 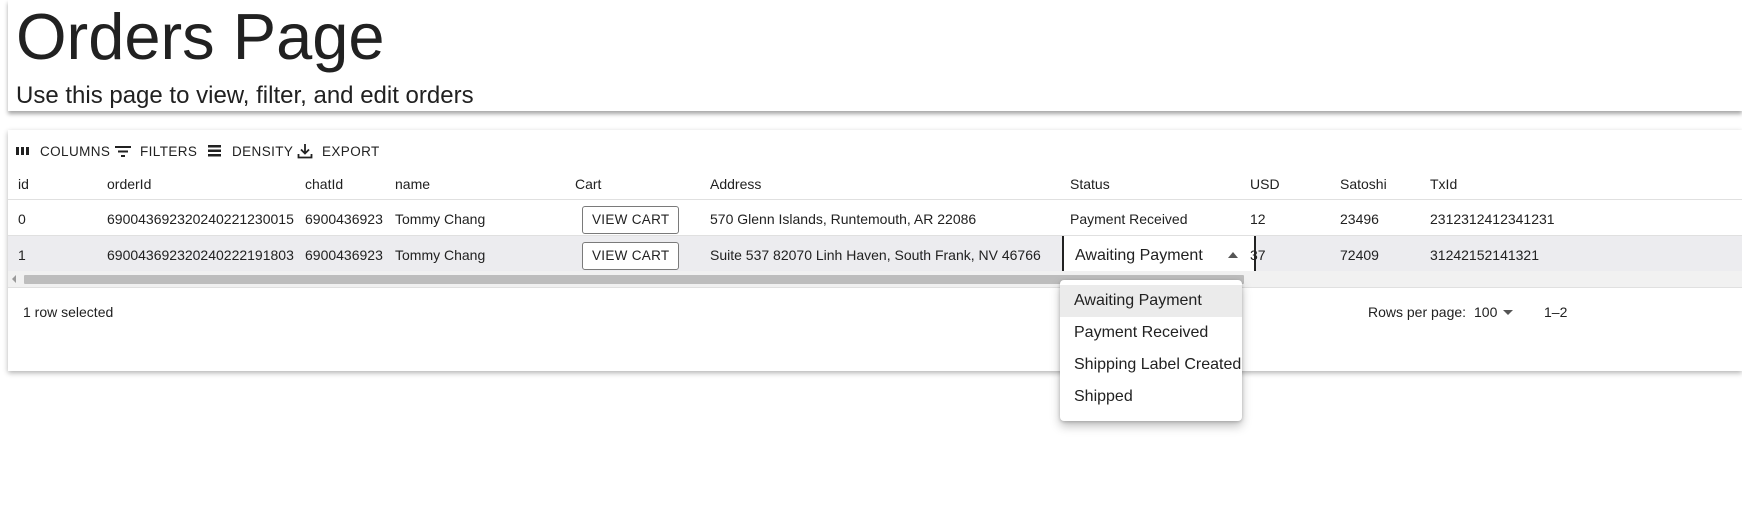 I want to click on rows-per-page-value: 100, so click(x=1486, y=312).